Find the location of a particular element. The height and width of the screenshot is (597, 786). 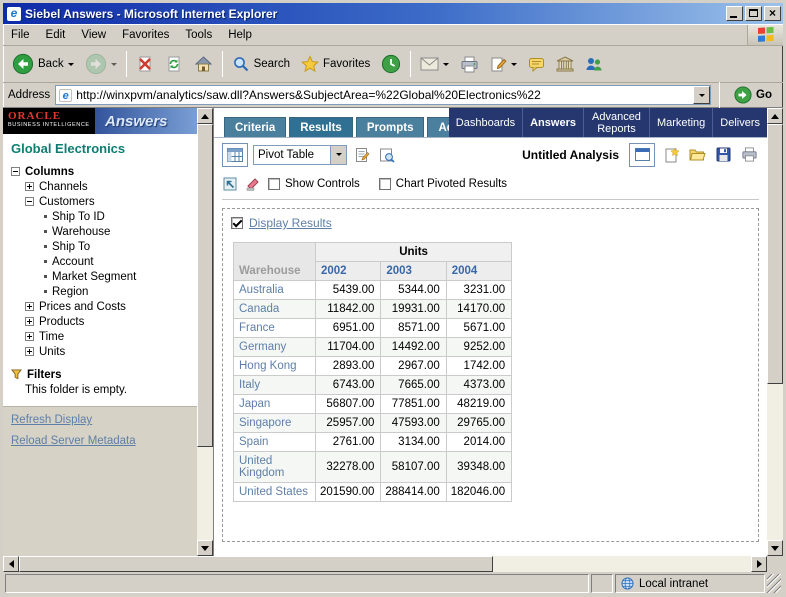

url-input is located at coordinates (385, 95).